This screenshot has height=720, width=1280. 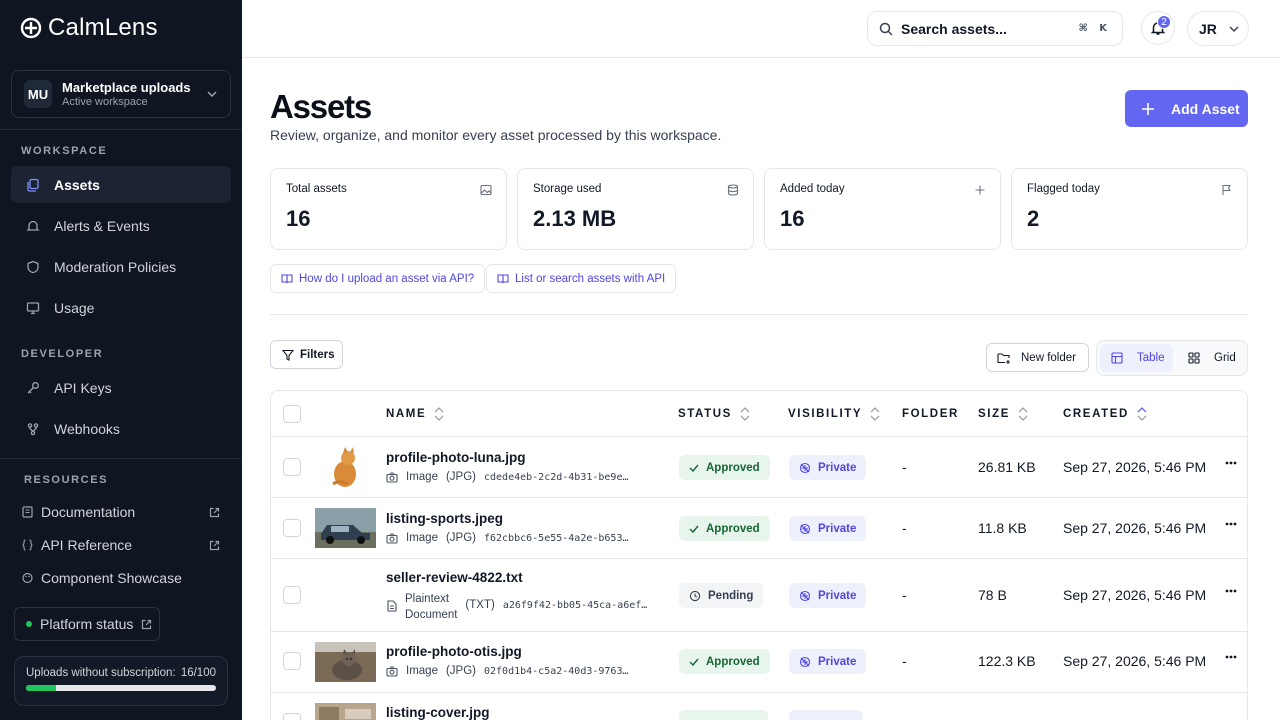 I want to click on search-input: Search assets... ⌘ K, so click(x=995, y=28).